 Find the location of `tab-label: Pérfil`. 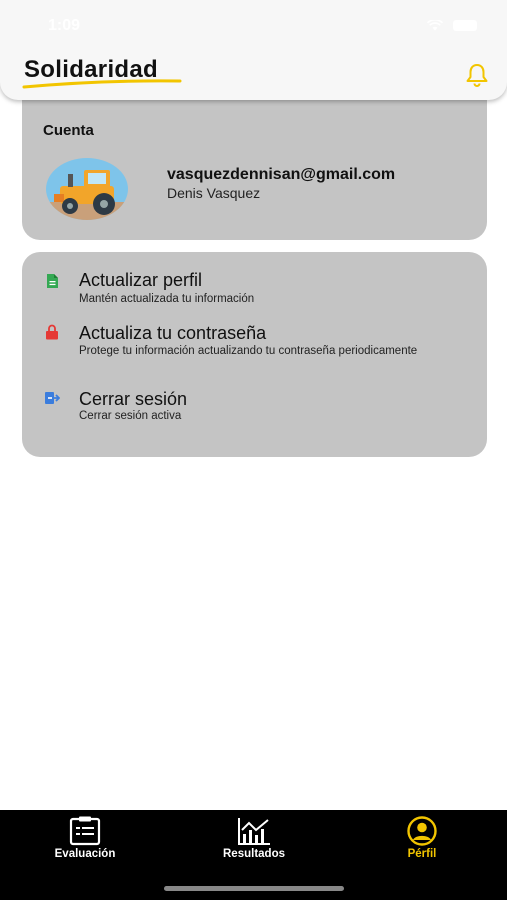

tab-label: Pérfil is located at coordinates (422, 854).